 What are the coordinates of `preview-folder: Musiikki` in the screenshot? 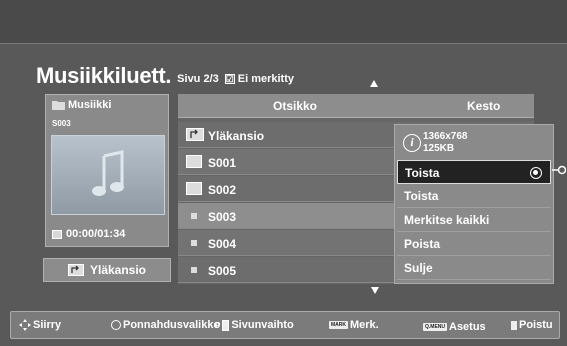 It's located at (81, 105).